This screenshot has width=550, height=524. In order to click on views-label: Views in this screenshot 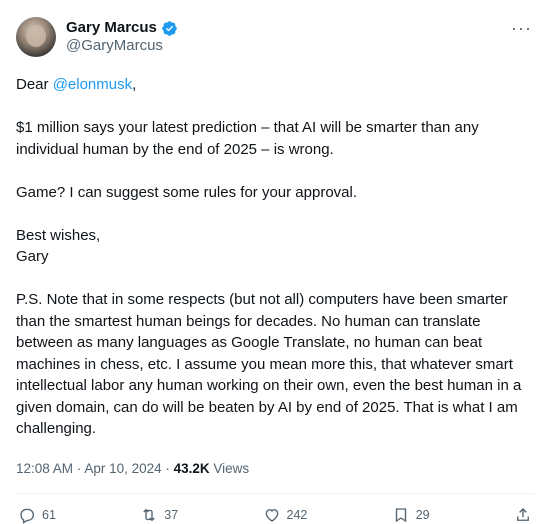, I will do `click(229, 468)`.